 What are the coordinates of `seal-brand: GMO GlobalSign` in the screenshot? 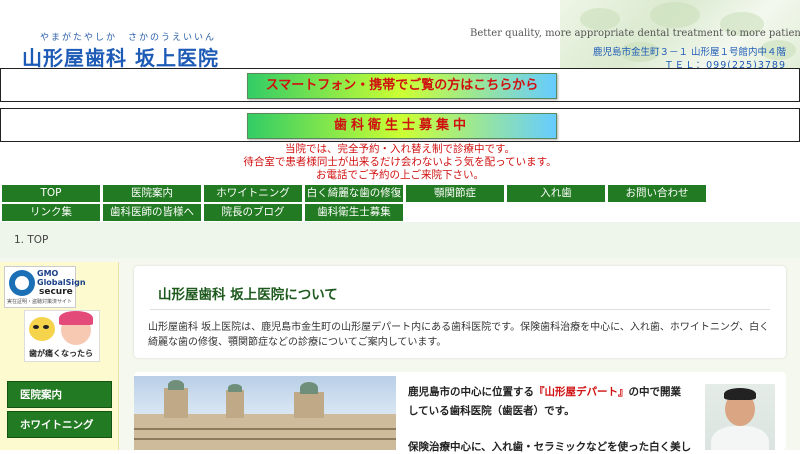 It's located at (61, 278).